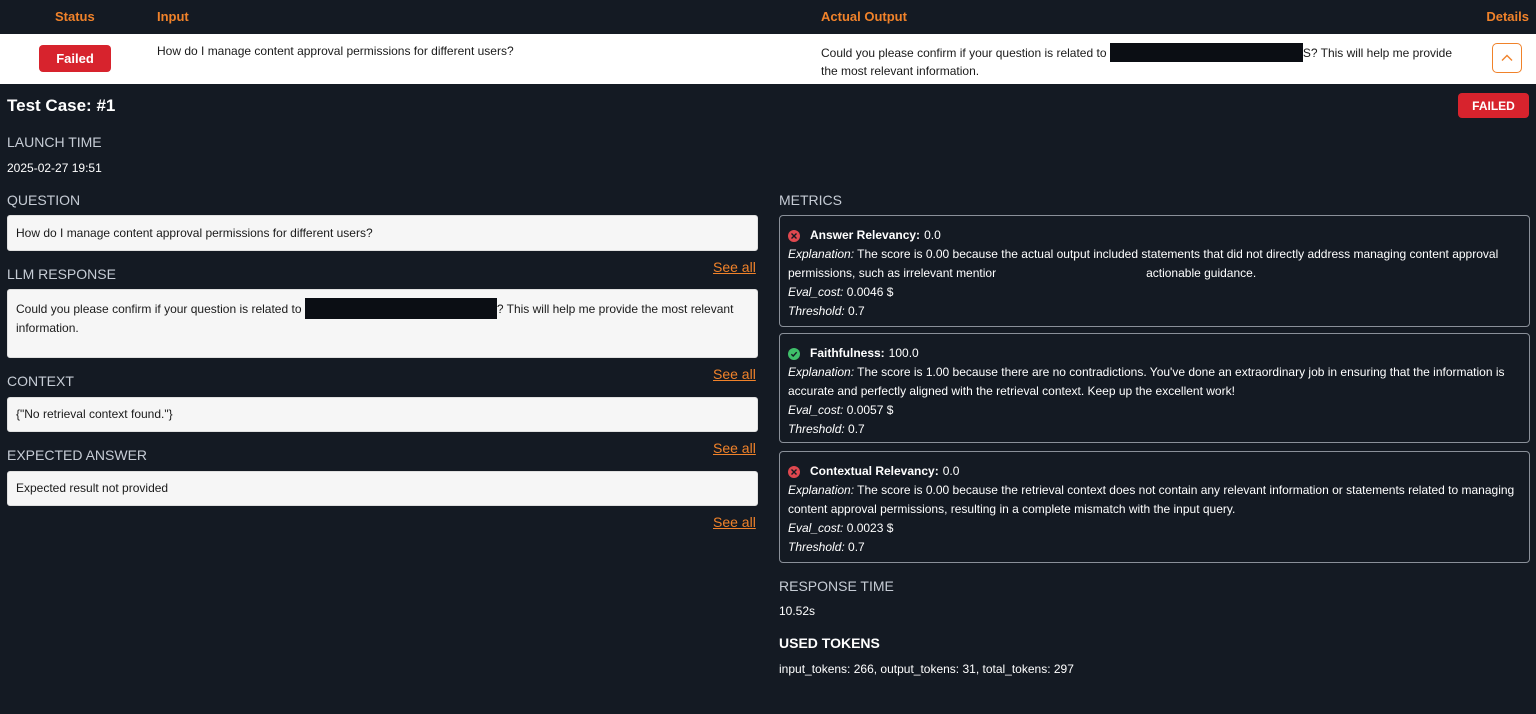 The width and height of the screenshot is (1536, 714). What do you see at coordinates (794, 353) in the screenshot?
I see `pass-check-icon` at bounding box center [794, 353].